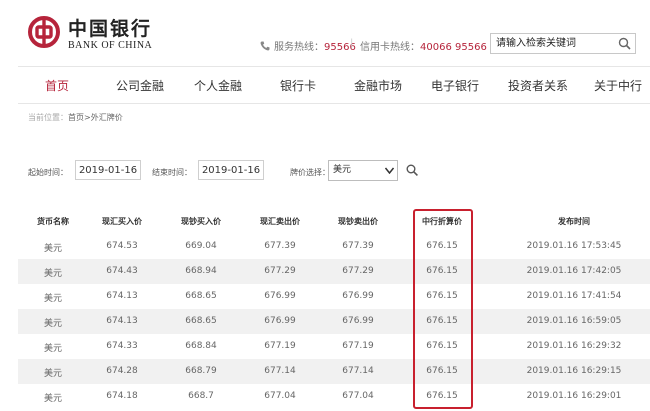  I want to click on column-header: 中行折算价, so click(442, 221).